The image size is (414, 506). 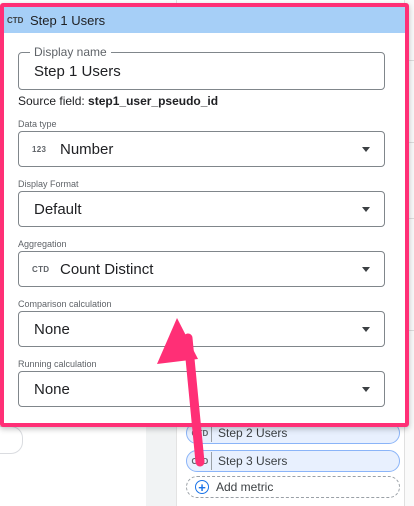 I want to click on display-format-select: Default, so click(x=201, y=209).